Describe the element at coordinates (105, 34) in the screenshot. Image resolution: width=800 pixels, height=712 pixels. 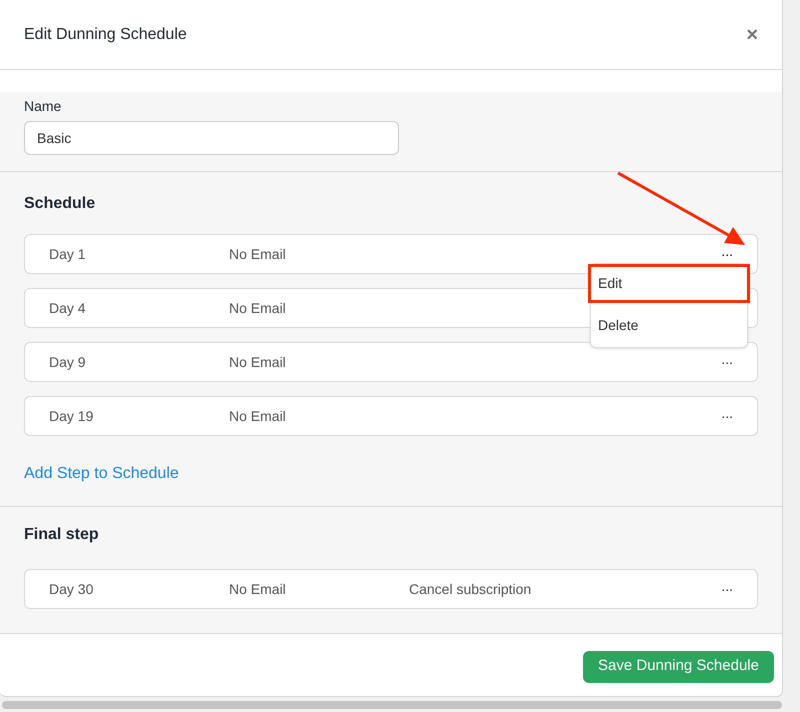
I see `dialog-title: Edit Dunning Schedule` at that location.